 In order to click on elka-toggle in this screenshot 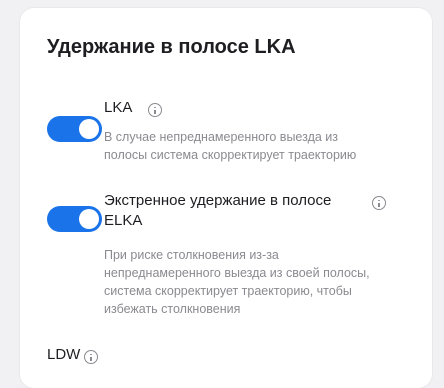, I will do `click(74, 219)`.